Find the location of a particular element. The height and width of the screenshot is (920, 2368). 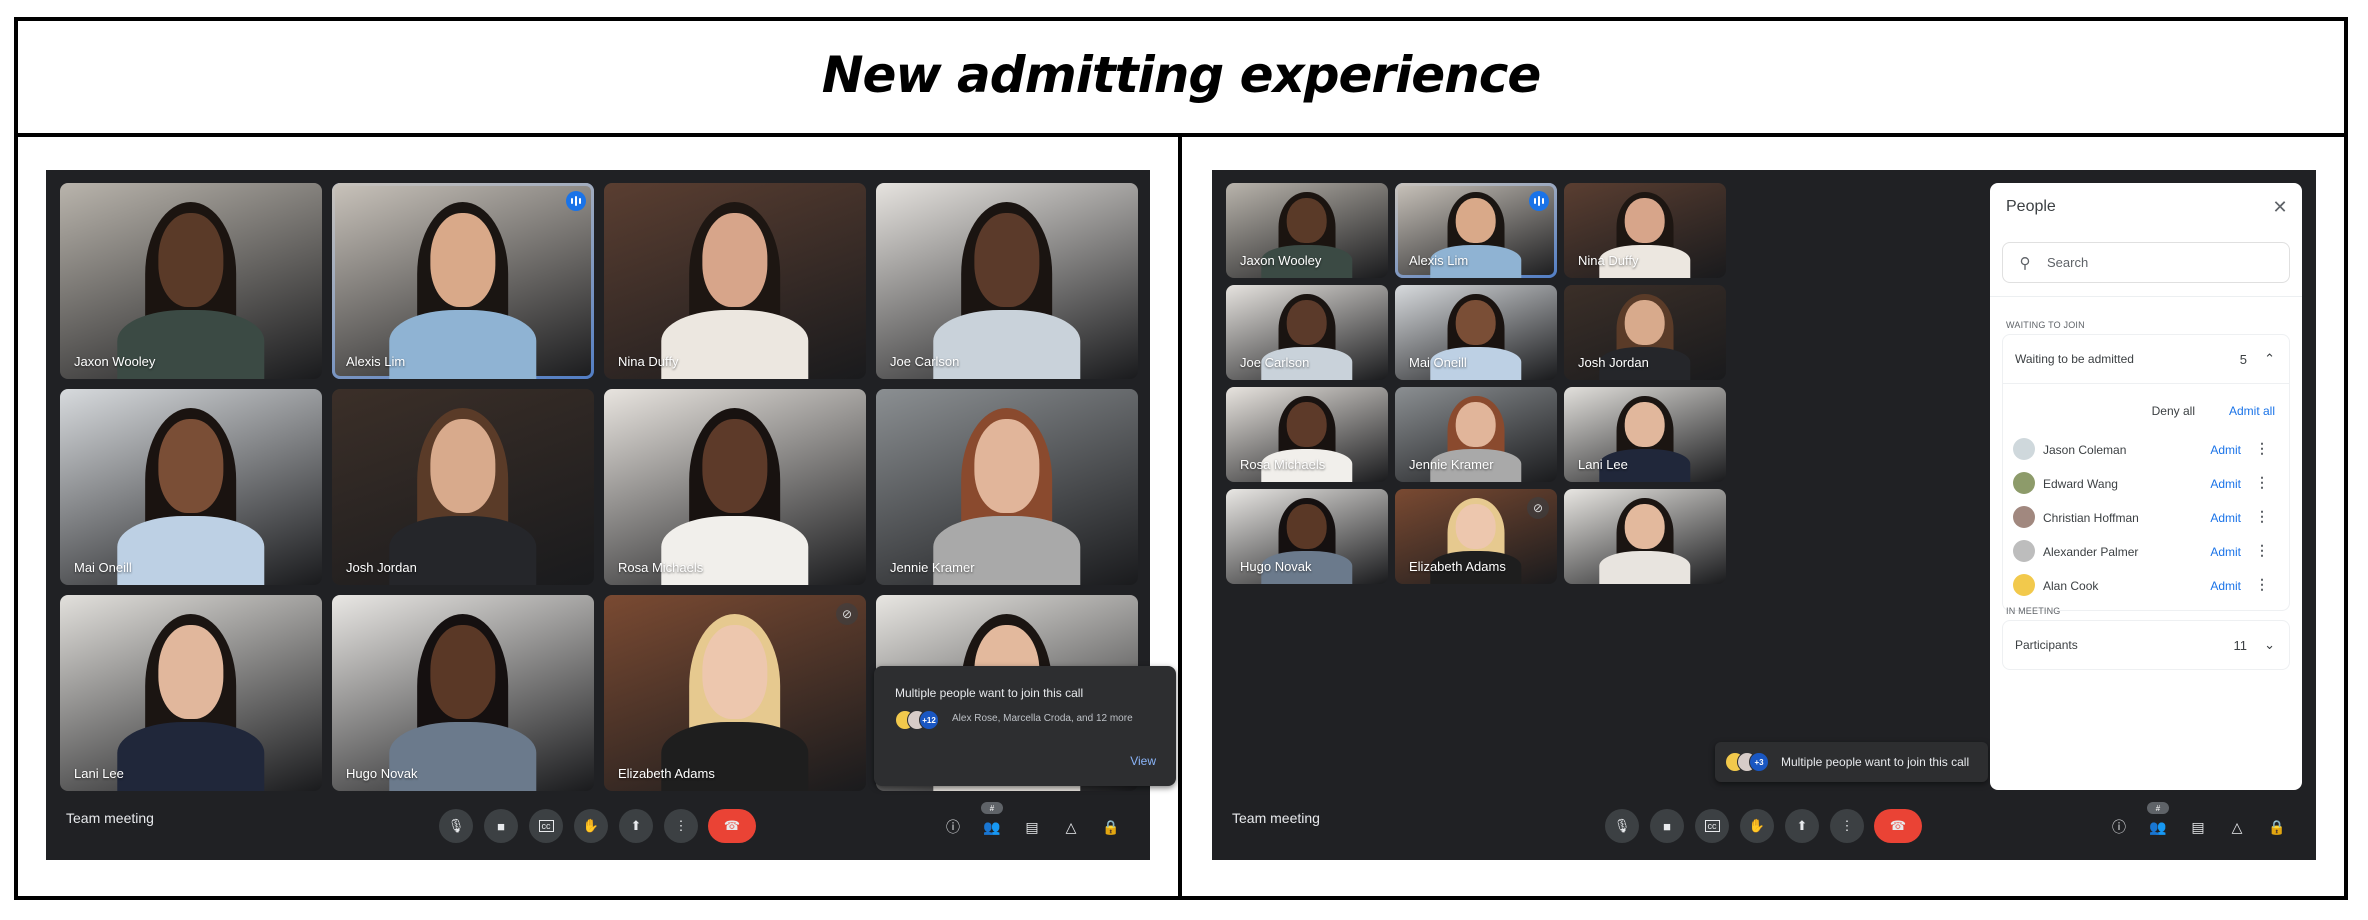

close-icon: ✕ is located at coordinates (2280, 206).